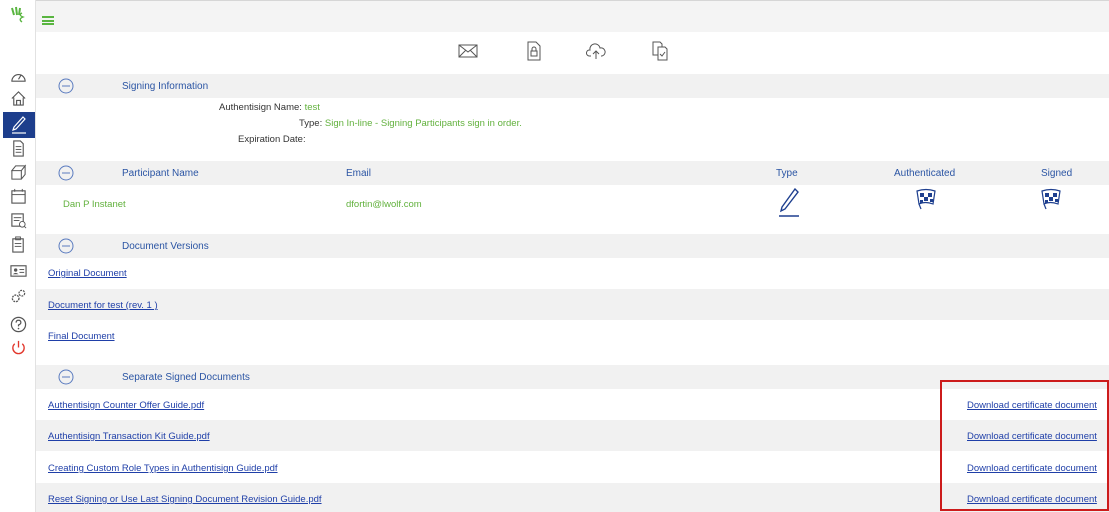  Describe the element at coordinates (572, 246) in the screenshot. I see `document-versions-header: Document Versions` at that location.